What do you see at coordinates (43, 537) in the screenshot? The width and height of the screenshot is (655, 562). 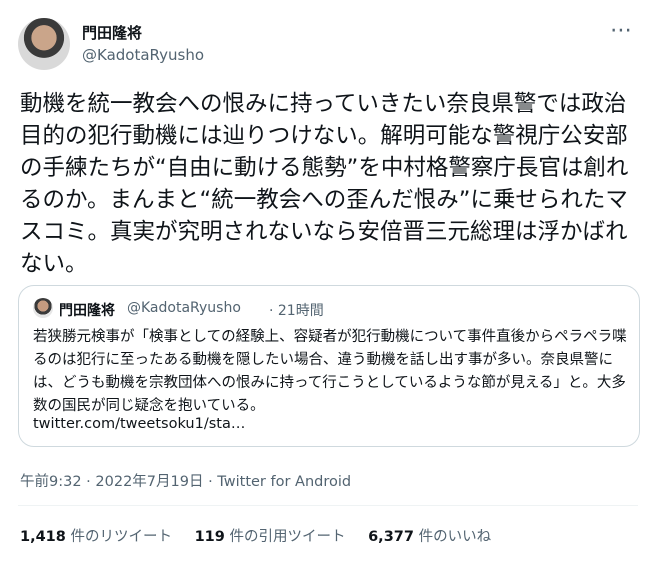 I see `retweets-count: 1,418` at bounding box center [43, 537].